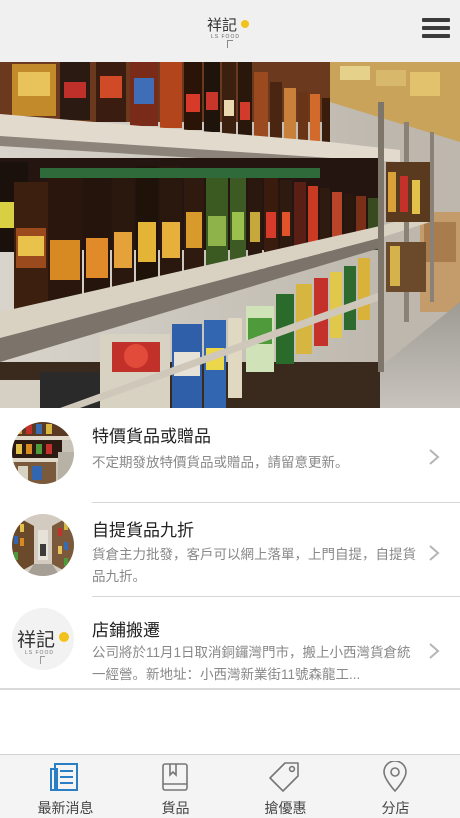 The image size is (460, 818). I want to click on item-title: 特價貨品或贈品, so click(151, 436).